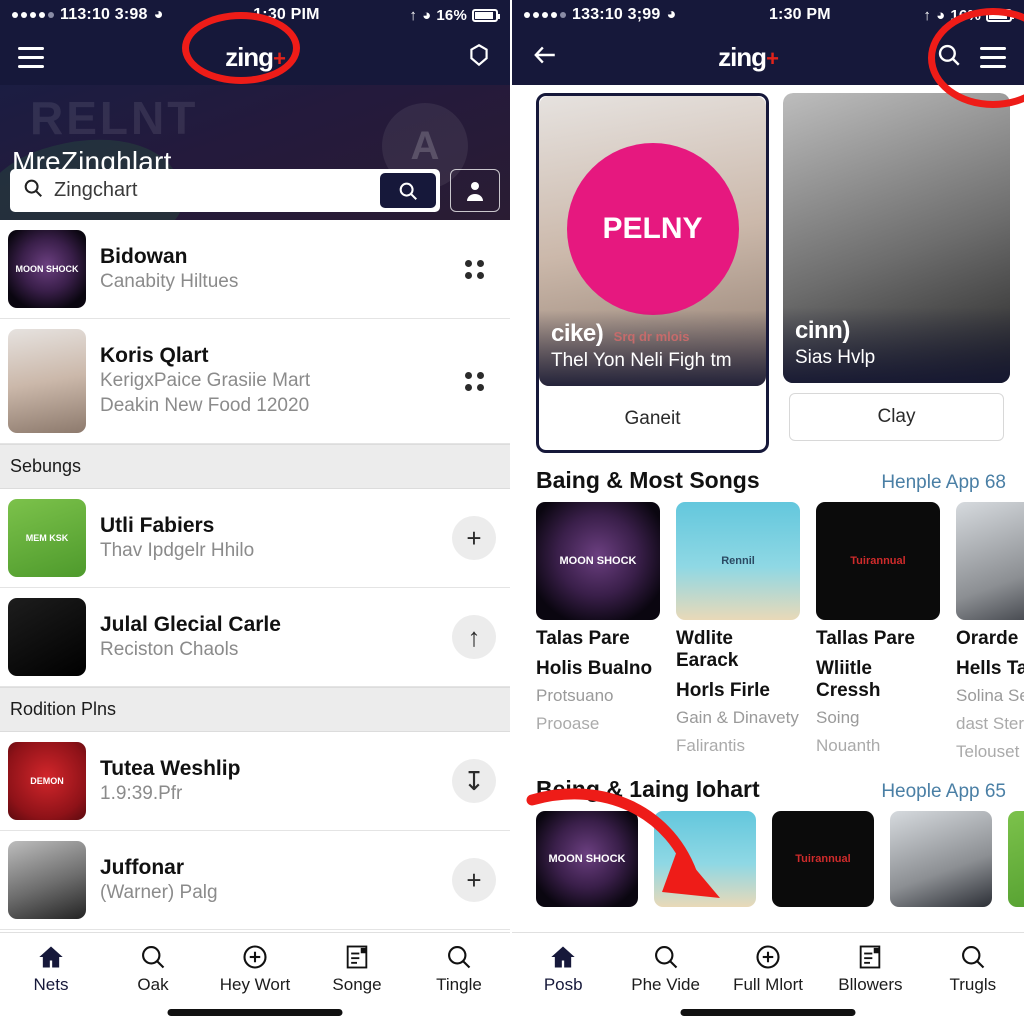  I want to click on item-subtitle: Reciston Chaols, so click(169, 649).